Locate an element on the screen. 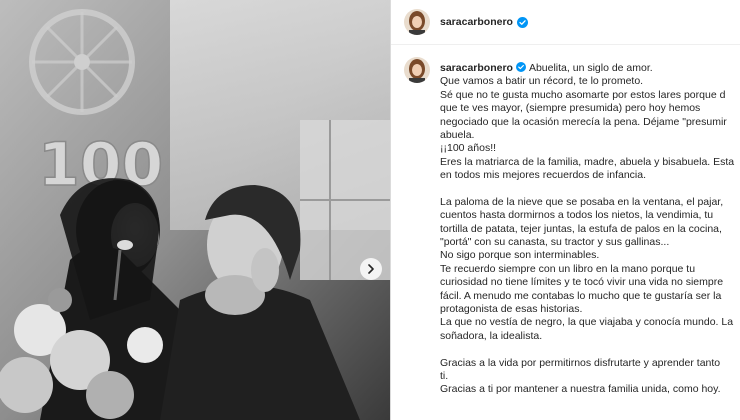  caption-line-first: saracarbonero Abuelita, un siglo de amor. is located at coordinates (587, 68).